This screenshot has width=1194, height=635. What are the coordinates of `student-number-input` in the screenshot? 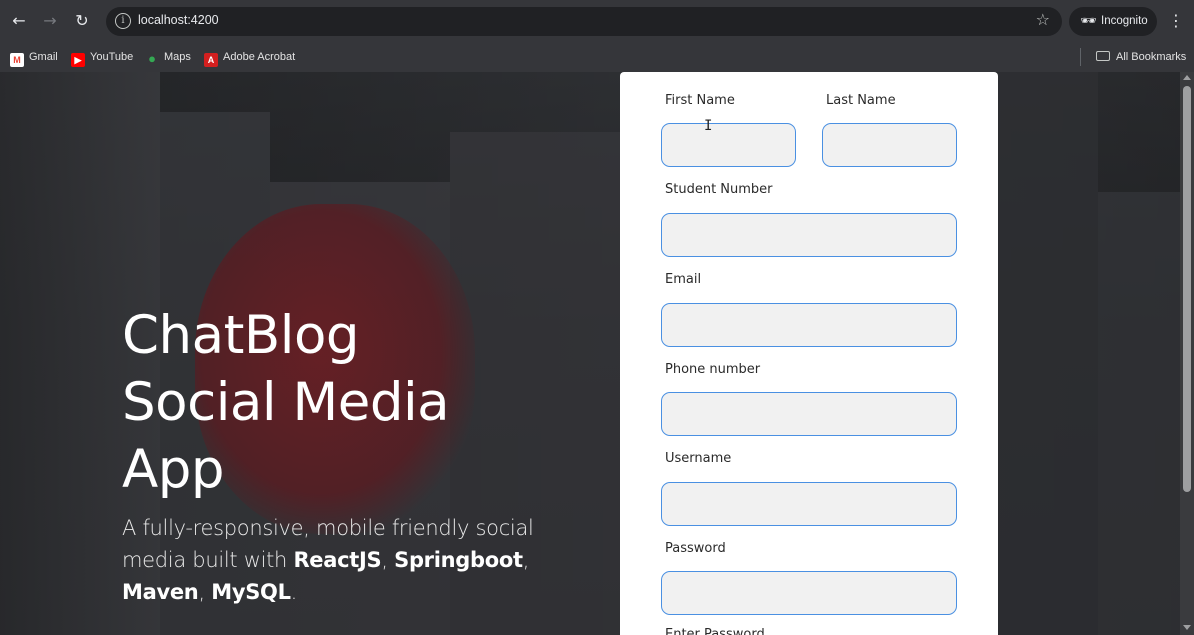 It's located at (809, 235).